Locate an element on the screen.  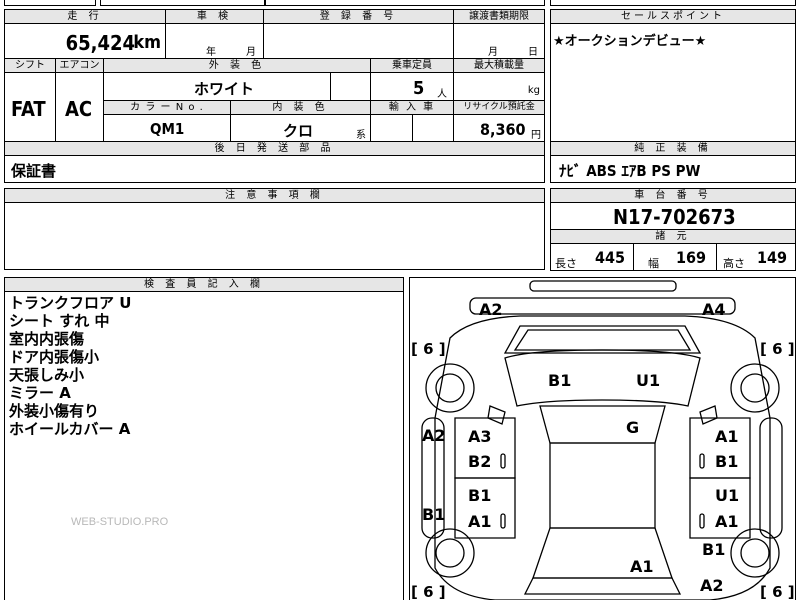
capacity-cell: 5 人 is located at coordinates (412, 86).